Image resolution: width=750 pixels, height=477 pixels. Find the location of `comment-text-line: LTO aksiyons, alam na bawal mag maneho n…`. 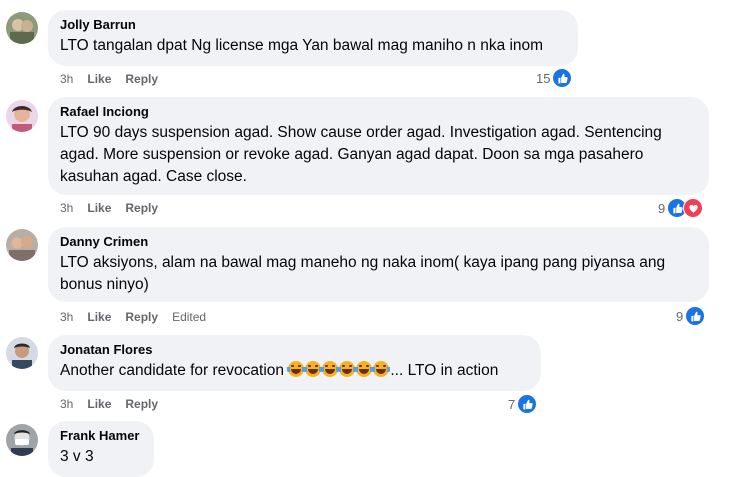

comment-text-line: LTO aksiyons, alam na bawal mag maneho n… is located at coordinates (363, 262).